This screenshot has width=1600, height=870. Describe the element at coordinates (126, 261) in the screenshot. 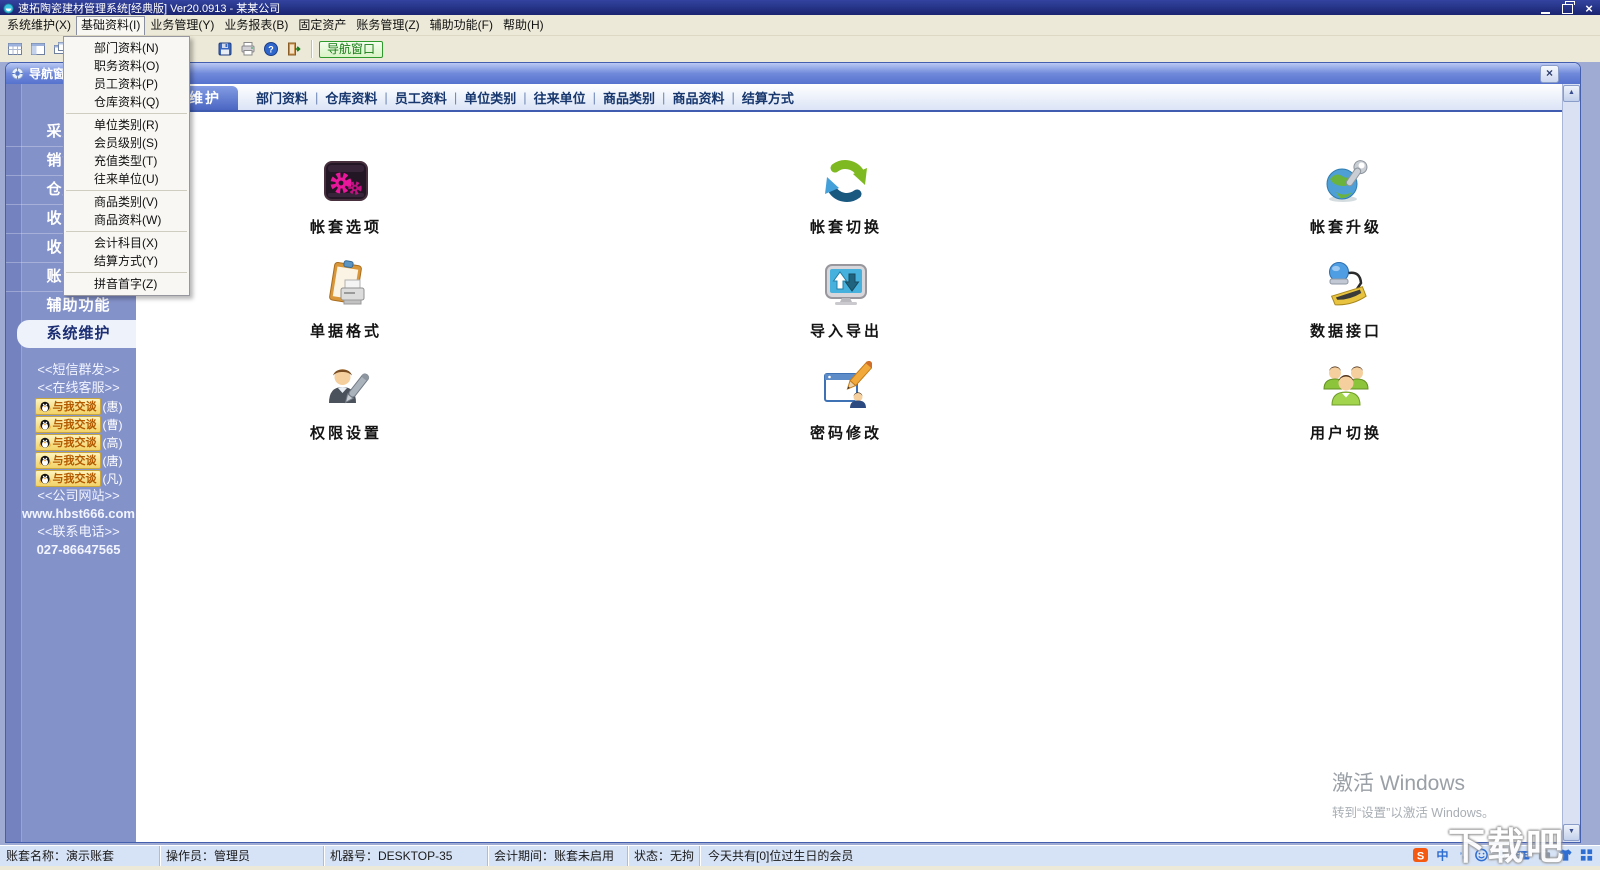

I see `dropdown-menu-item: 结算方式(Y)` at that location.